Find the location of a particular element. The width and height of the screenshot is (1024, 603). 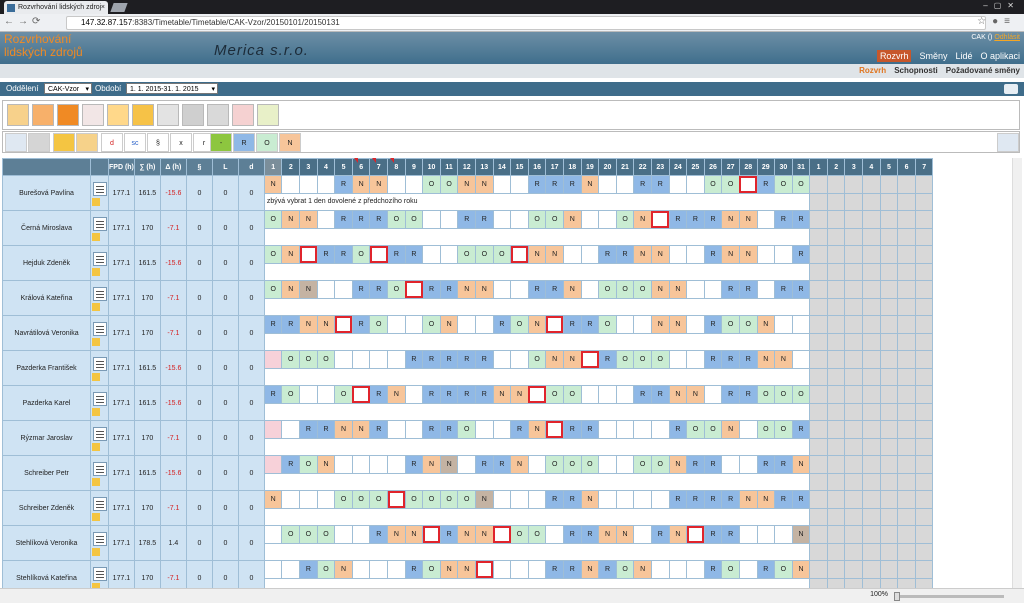

wine-glass-icon is located at coordinates (93, 115).